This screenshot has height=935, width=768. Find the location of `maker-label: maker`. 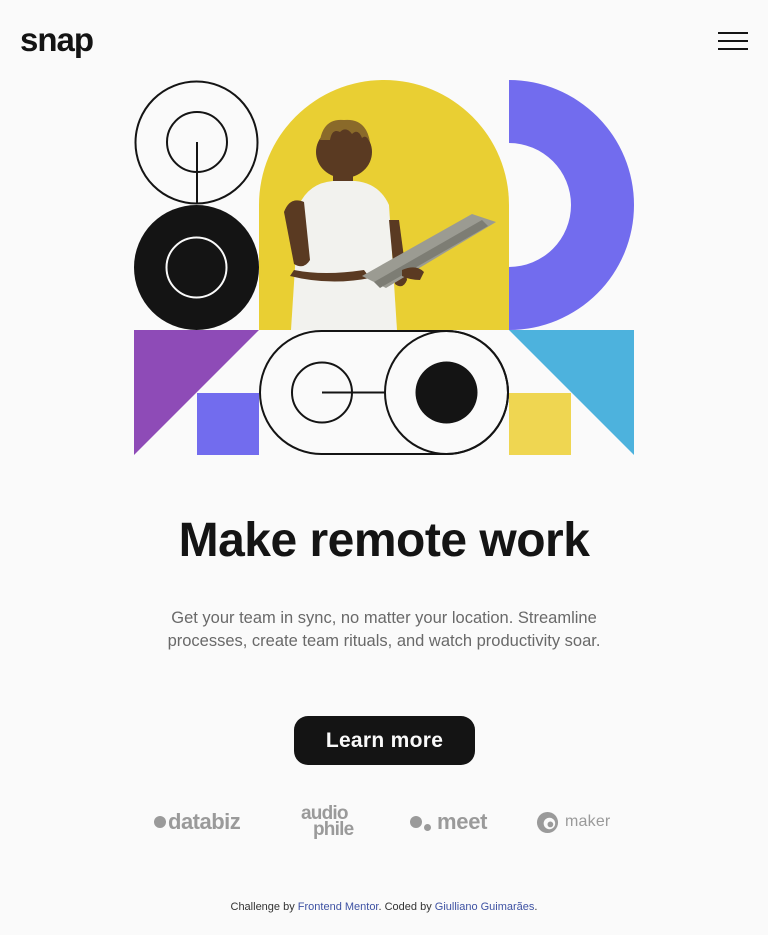

maker-label: maker is located at coordinates (588, 821).